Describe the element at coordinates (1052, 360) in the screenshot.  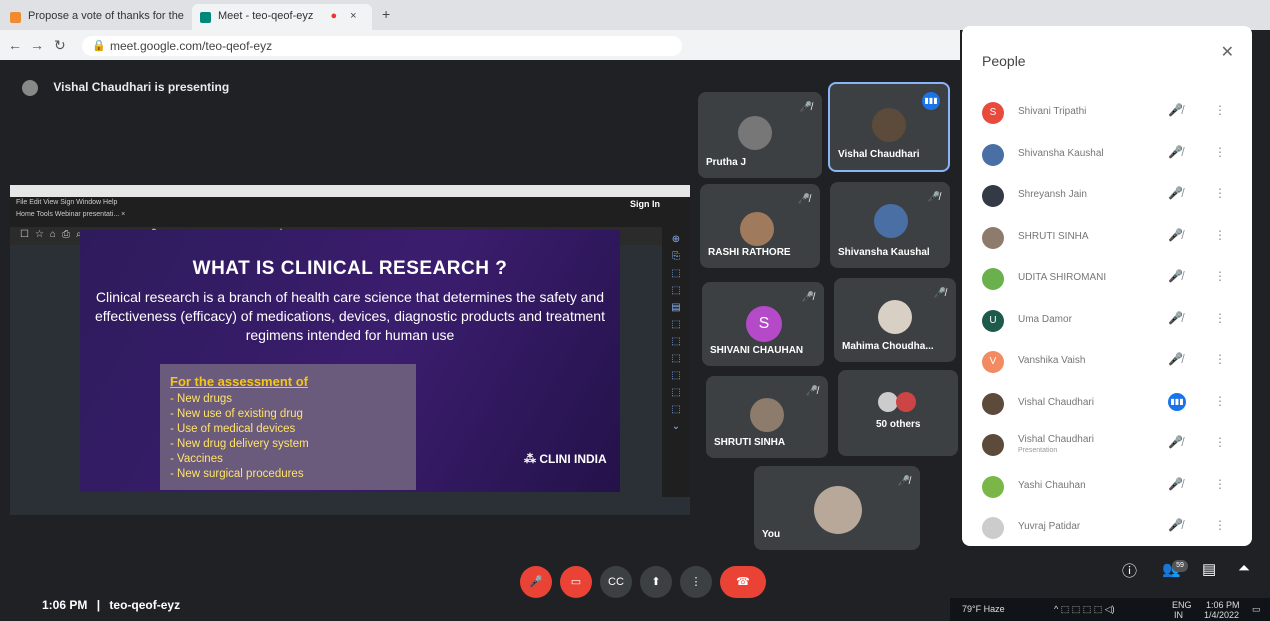
I see `participant-name: Vanshika Vaish` at that location.